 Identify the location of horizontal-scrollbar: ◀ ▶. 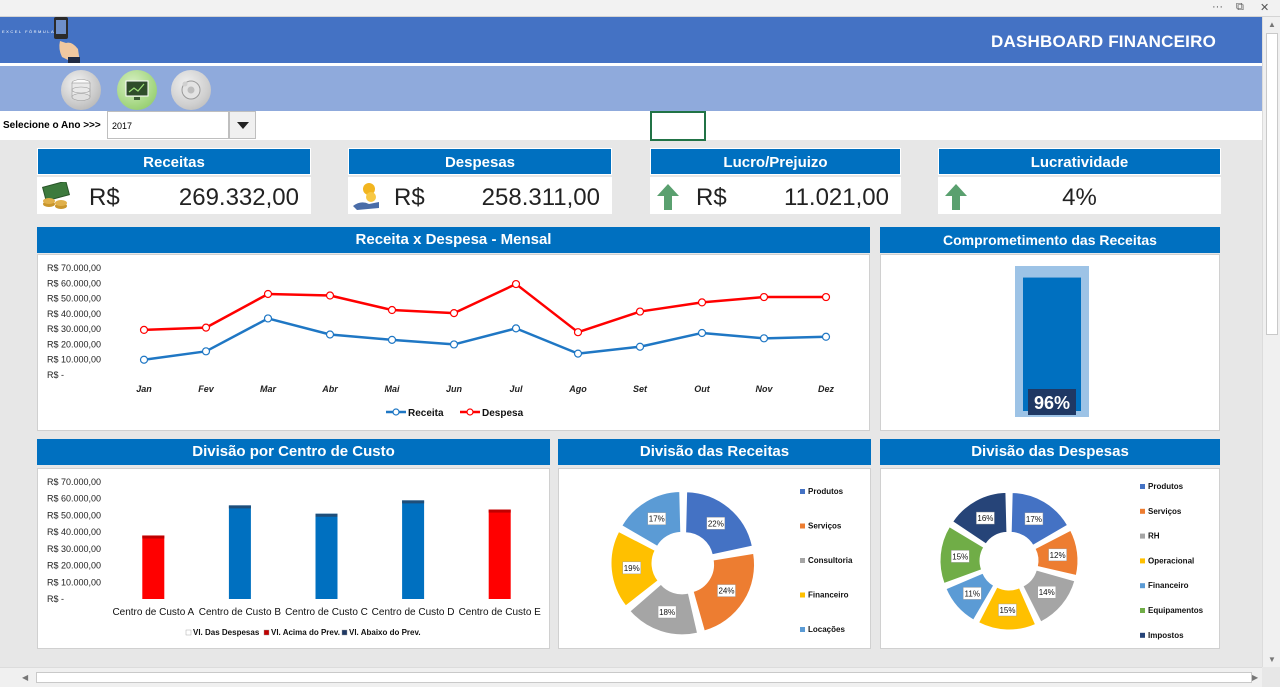
(631, 677).